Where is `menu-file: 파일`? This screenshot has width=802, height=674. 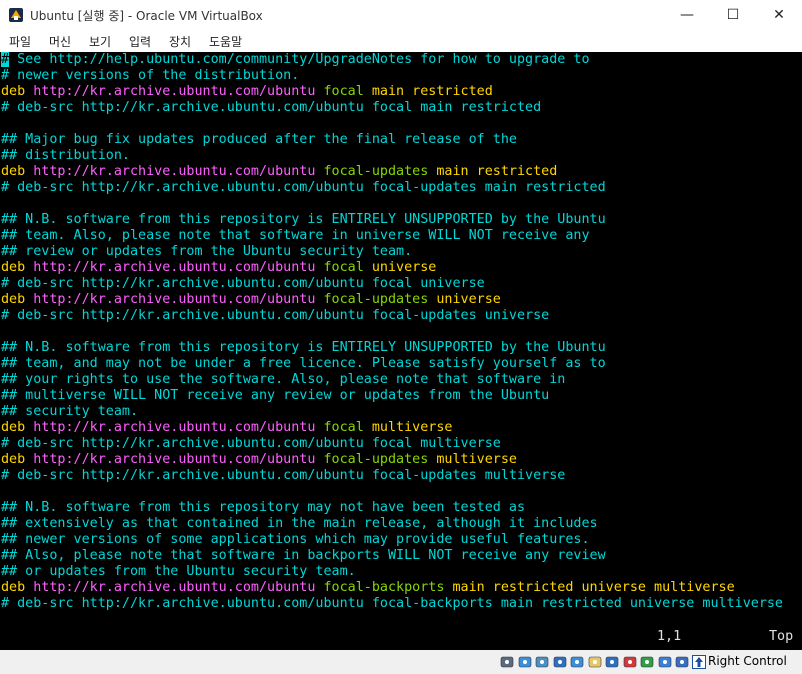
menu-file: 파일 is located at coordinates (20, 41).